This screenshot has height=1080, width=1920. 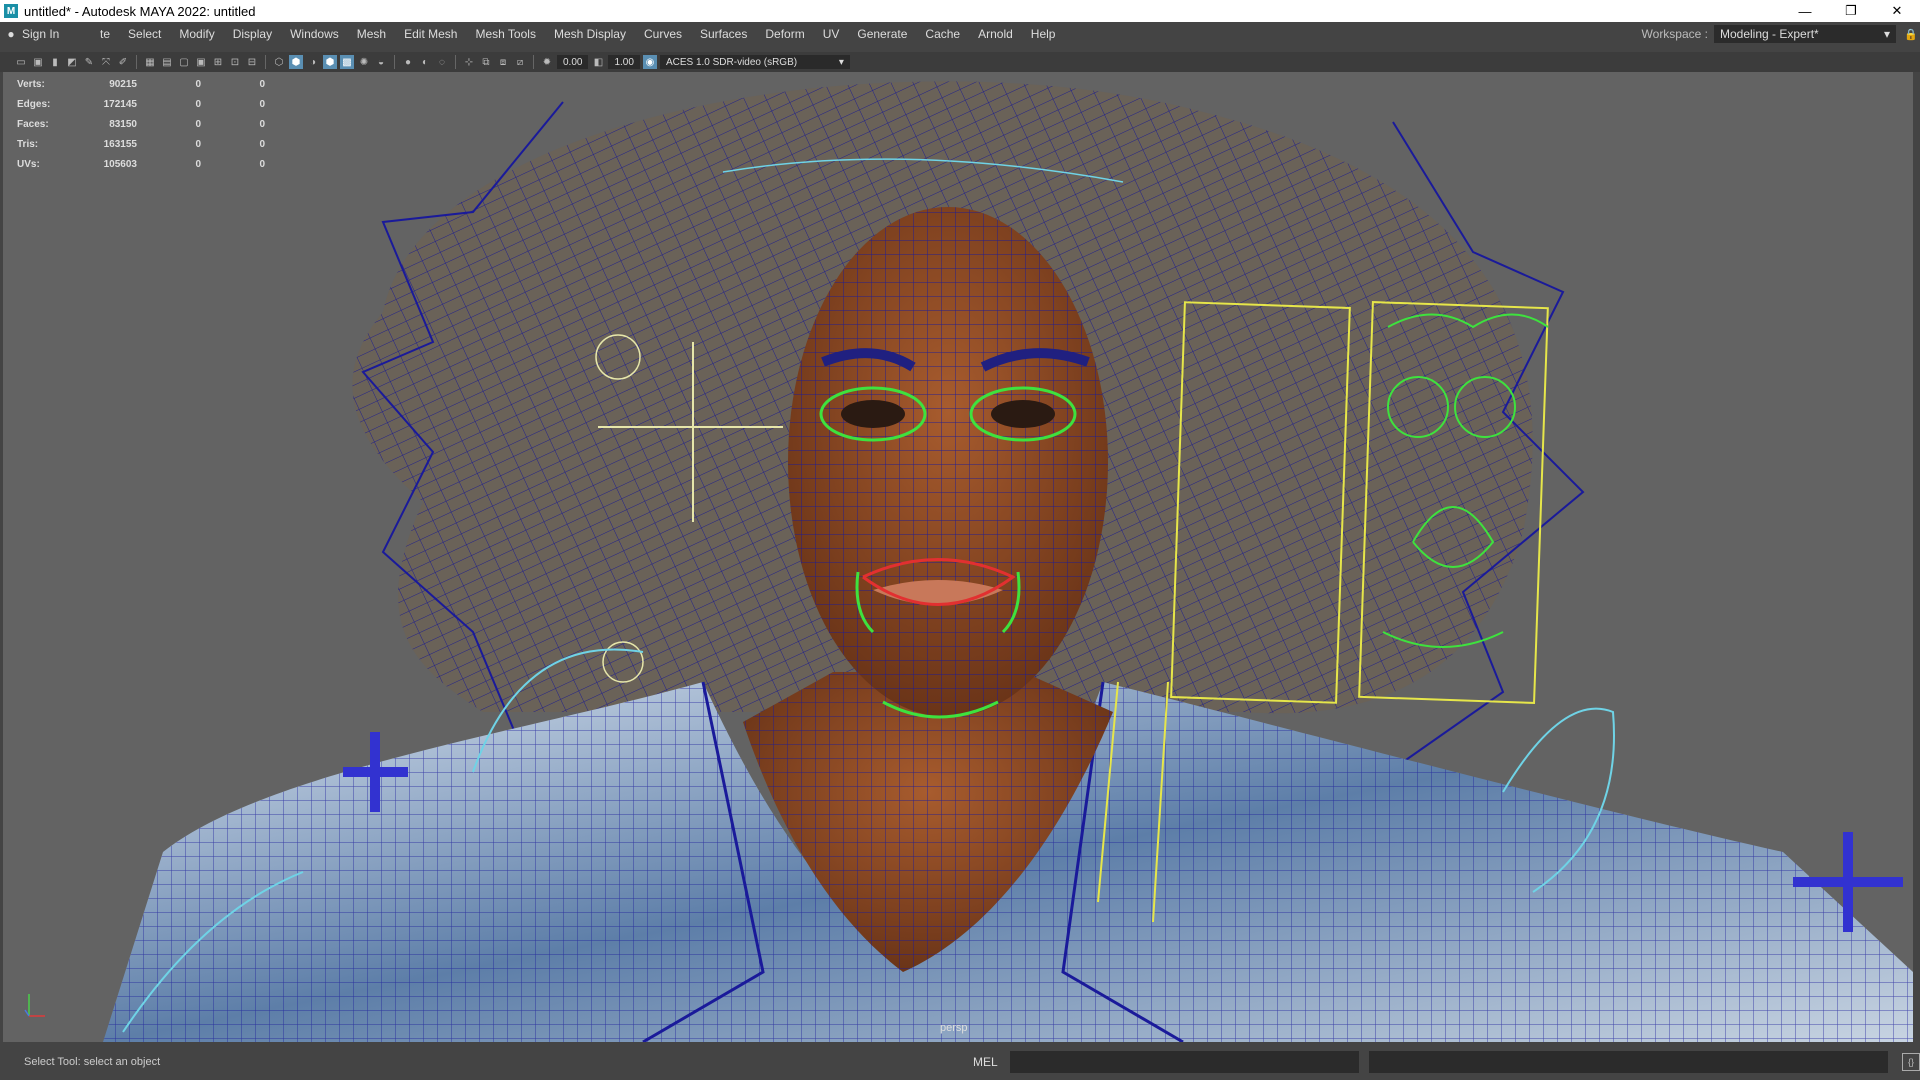 What do you see at coordinates (831, 34) in the screenshot?
I see `menu-uv: UV` at bounding box center [831, 34].